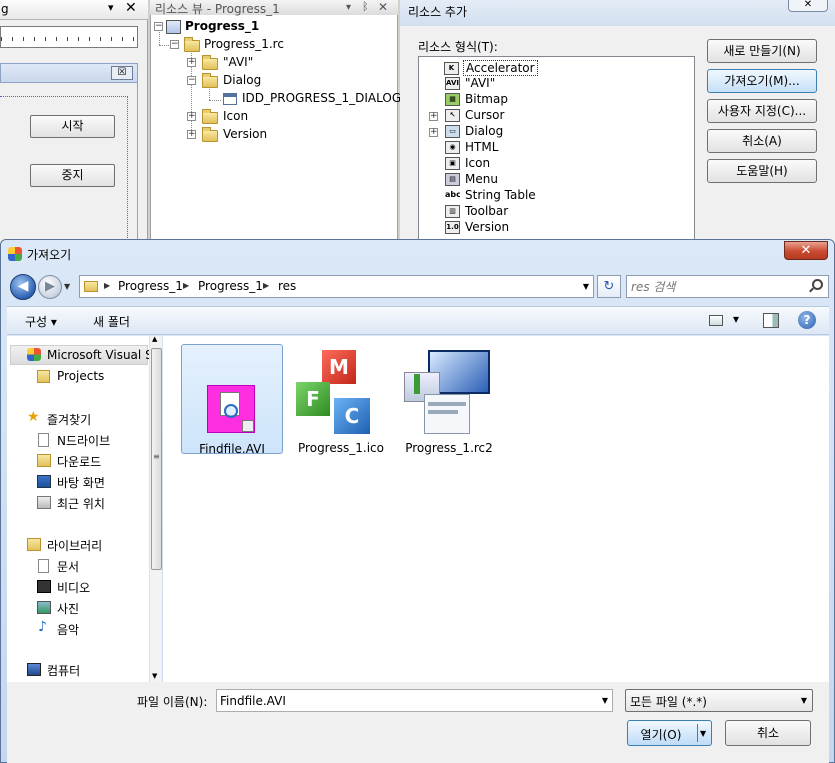 The image size is (835, 763). I want to click on tree-item-avi: "AVI", so click(238, 62).